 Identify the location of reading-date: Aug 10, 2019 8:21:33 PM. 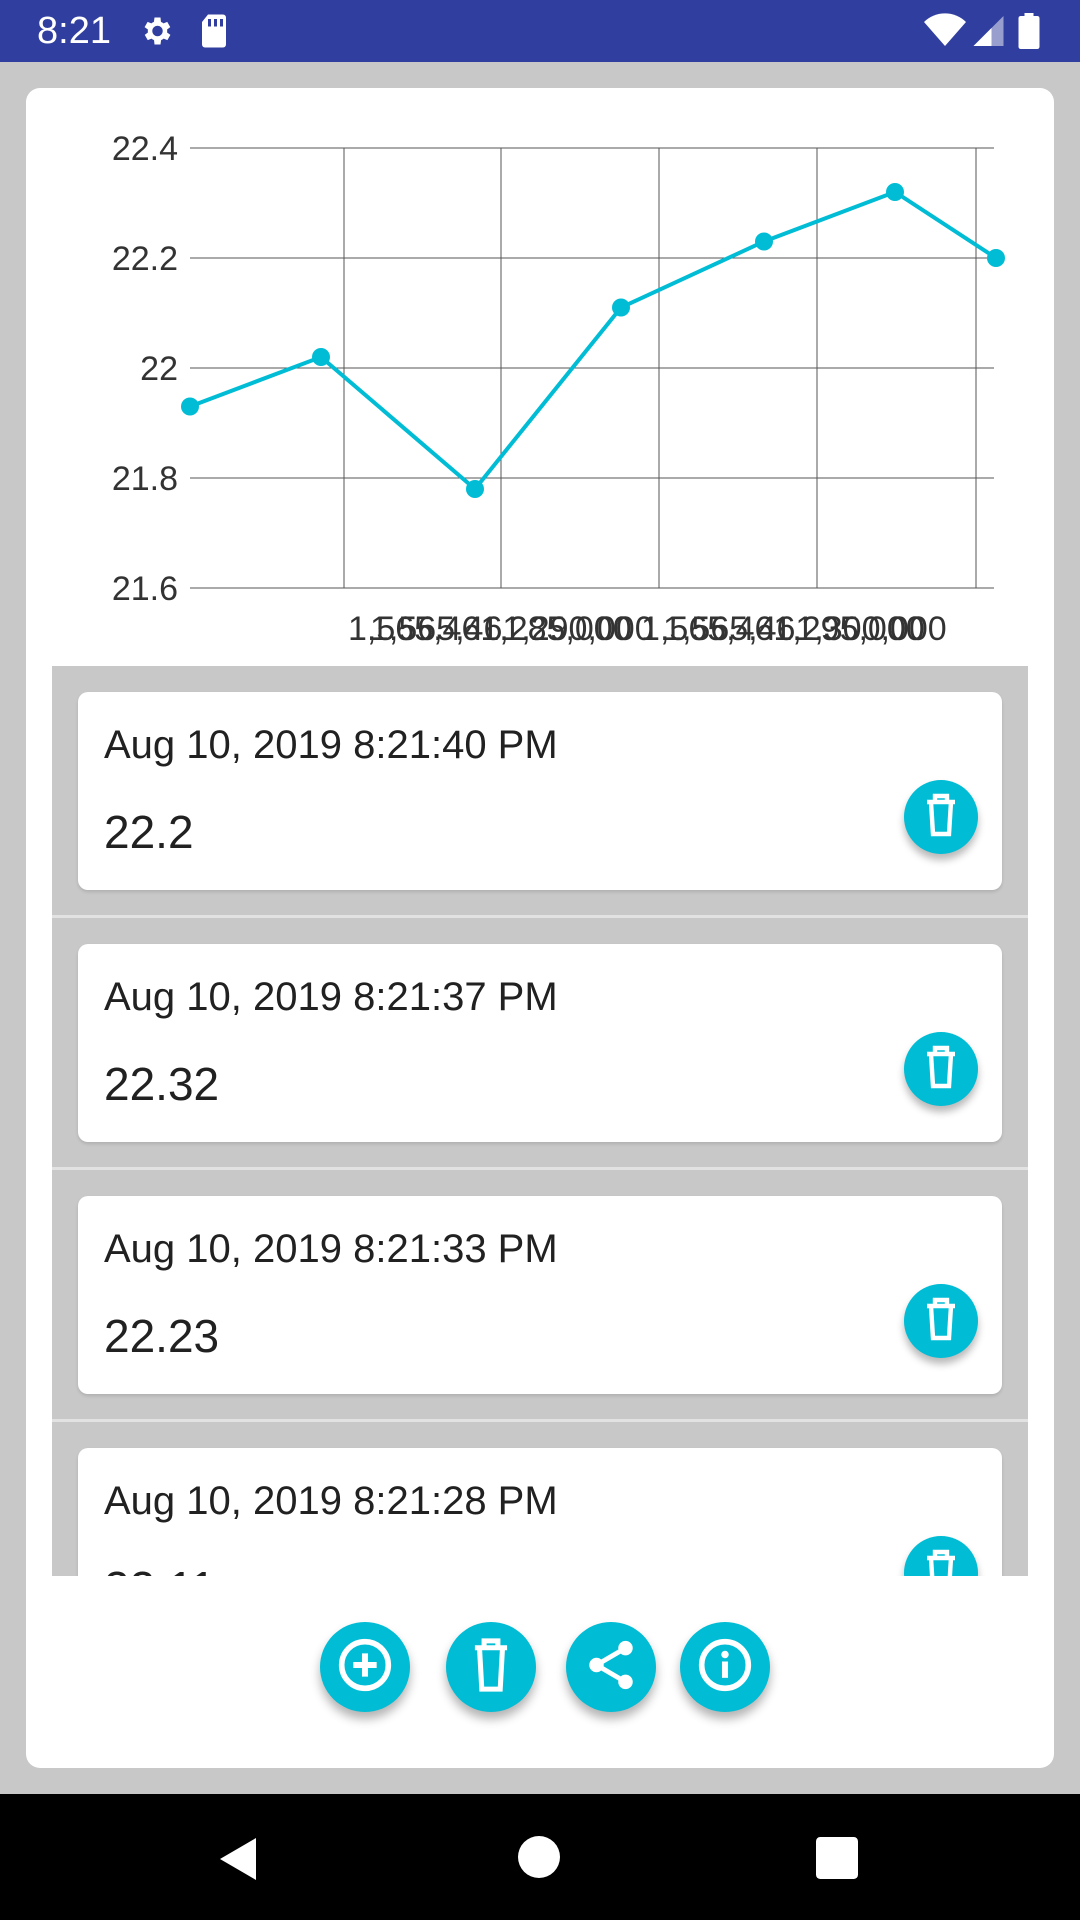
(331, 1249).